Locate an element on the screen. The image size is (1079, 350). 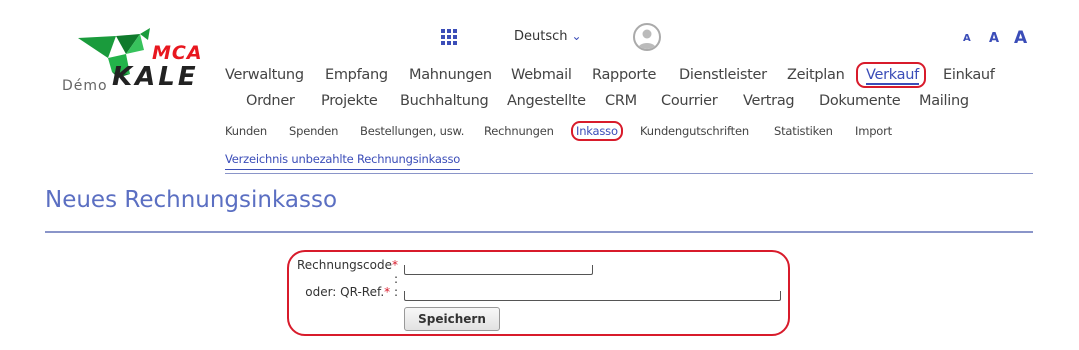
invoice-code-input is located at coordinates (498, 270).